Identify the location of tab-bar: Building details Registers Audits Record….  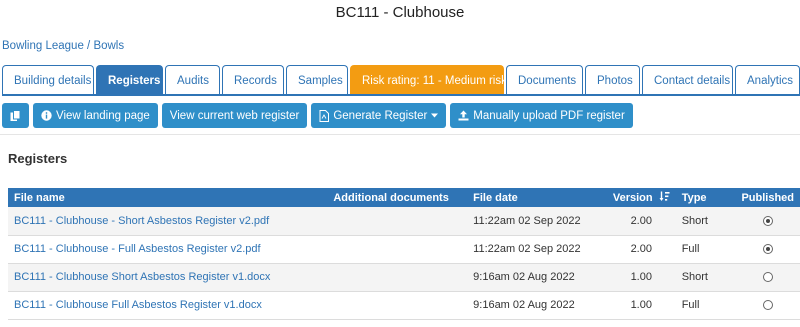
(401, 80).